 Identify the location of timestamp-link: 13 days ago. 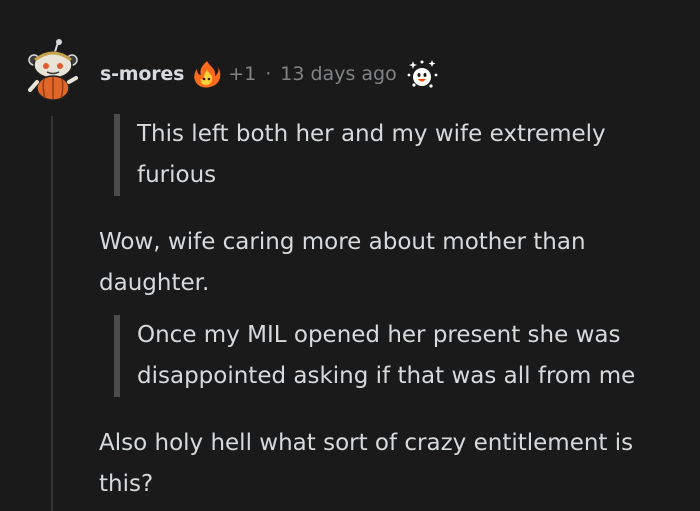
(338, 74).